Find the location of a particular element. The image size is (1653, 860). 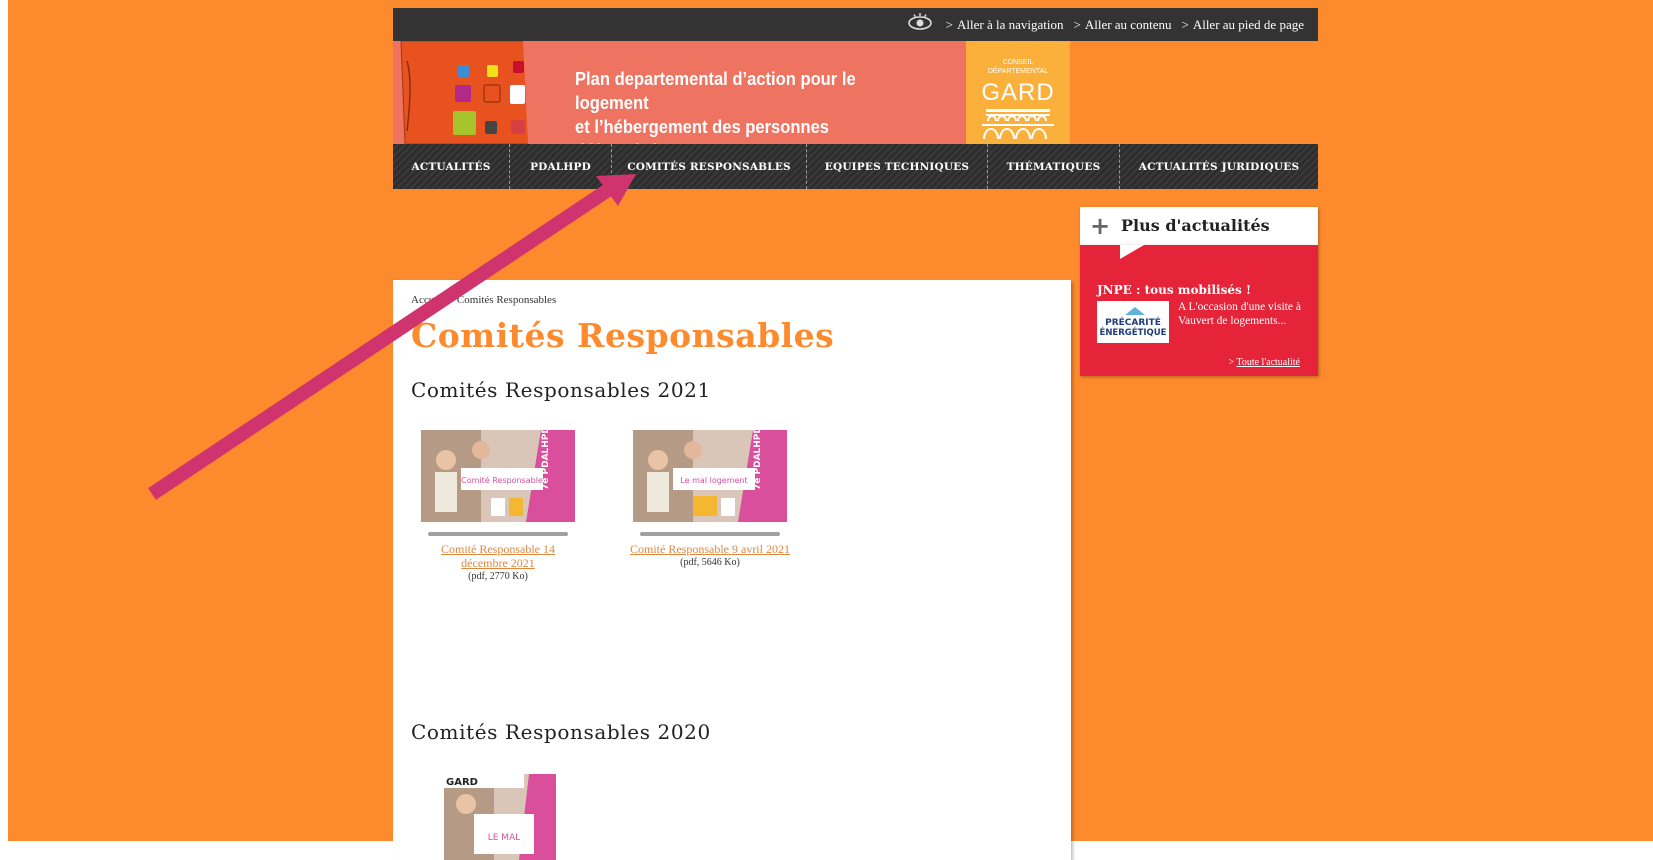

doc-thumbnail-2020: GARD LE MAL is located at coordinates (500, 817).